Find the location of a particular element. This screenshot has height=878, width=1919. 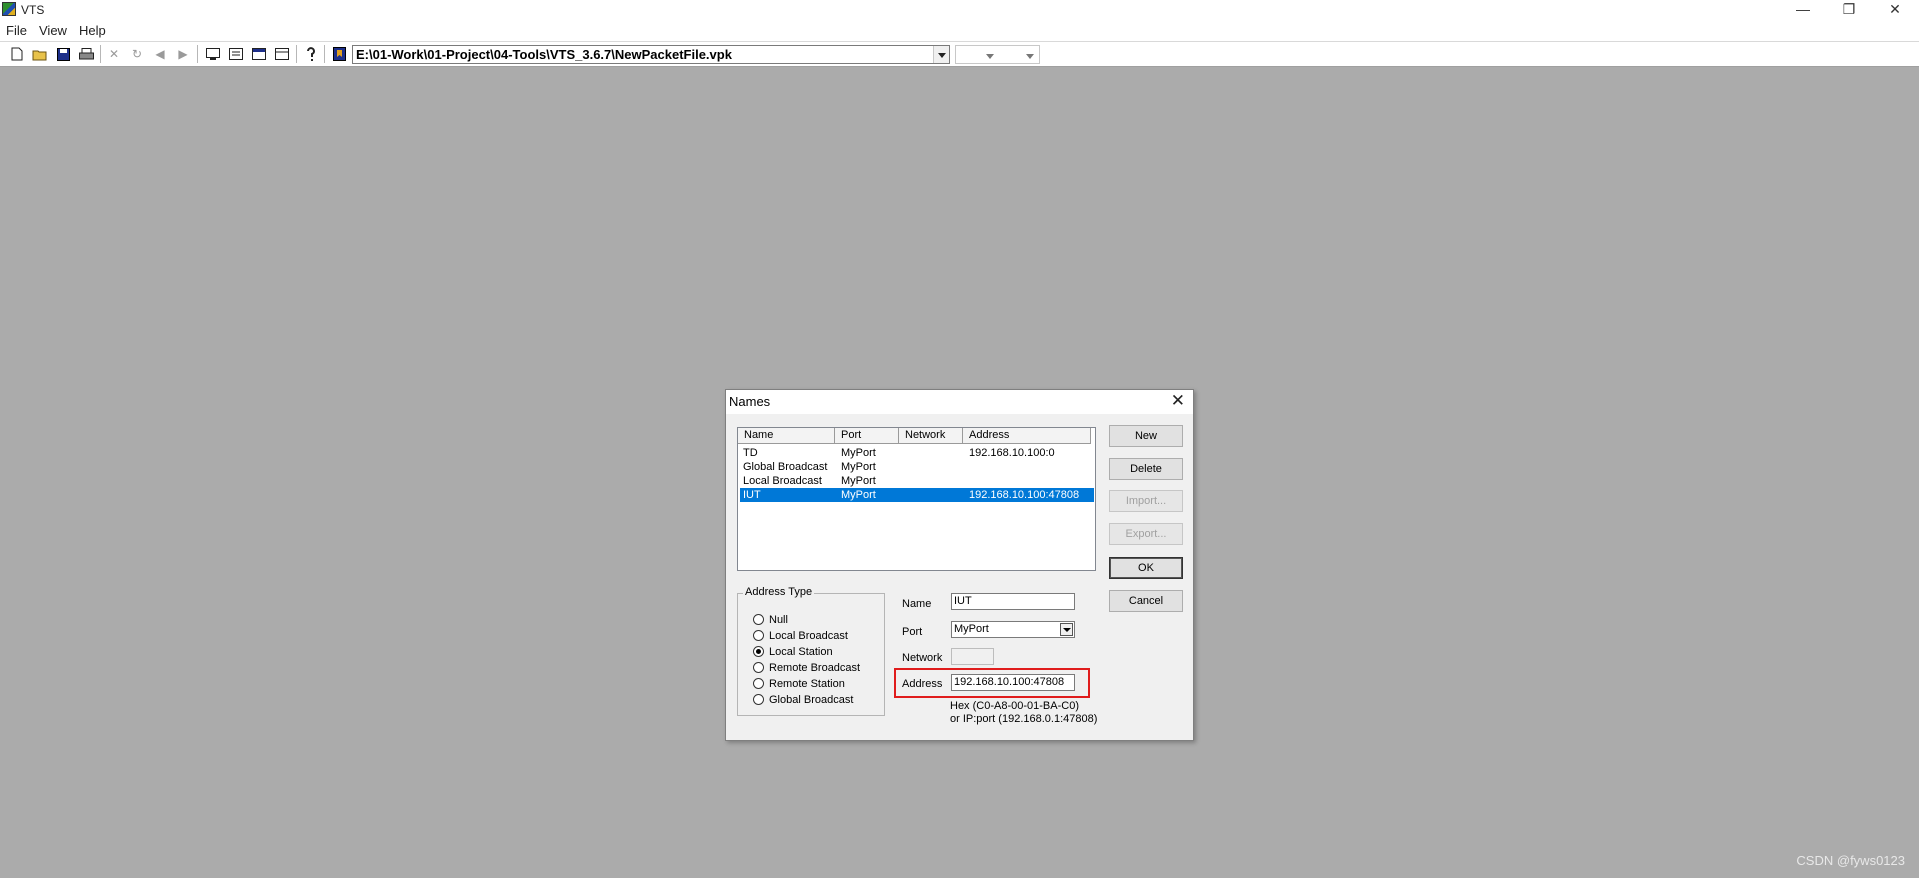

panel-icon is located at coordinates (282, 54).